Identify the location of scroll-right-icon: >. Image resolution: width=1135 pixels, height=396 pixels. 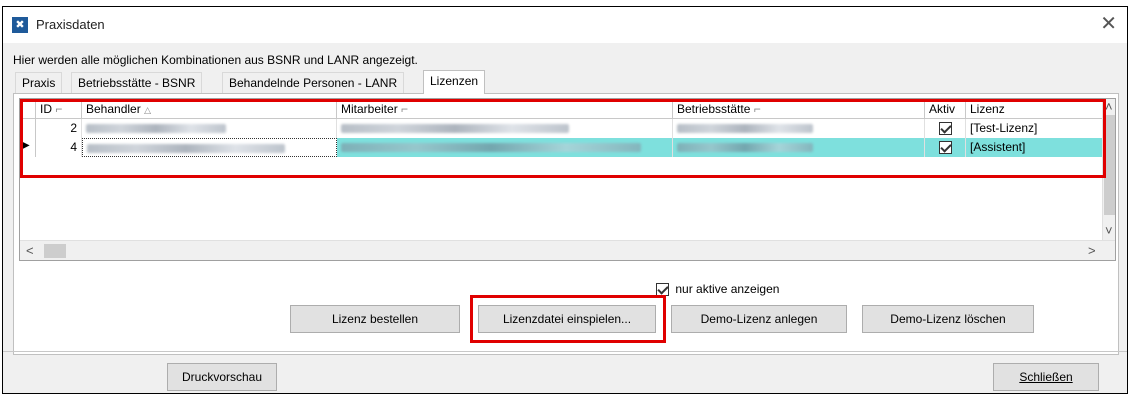
(1092, 250).